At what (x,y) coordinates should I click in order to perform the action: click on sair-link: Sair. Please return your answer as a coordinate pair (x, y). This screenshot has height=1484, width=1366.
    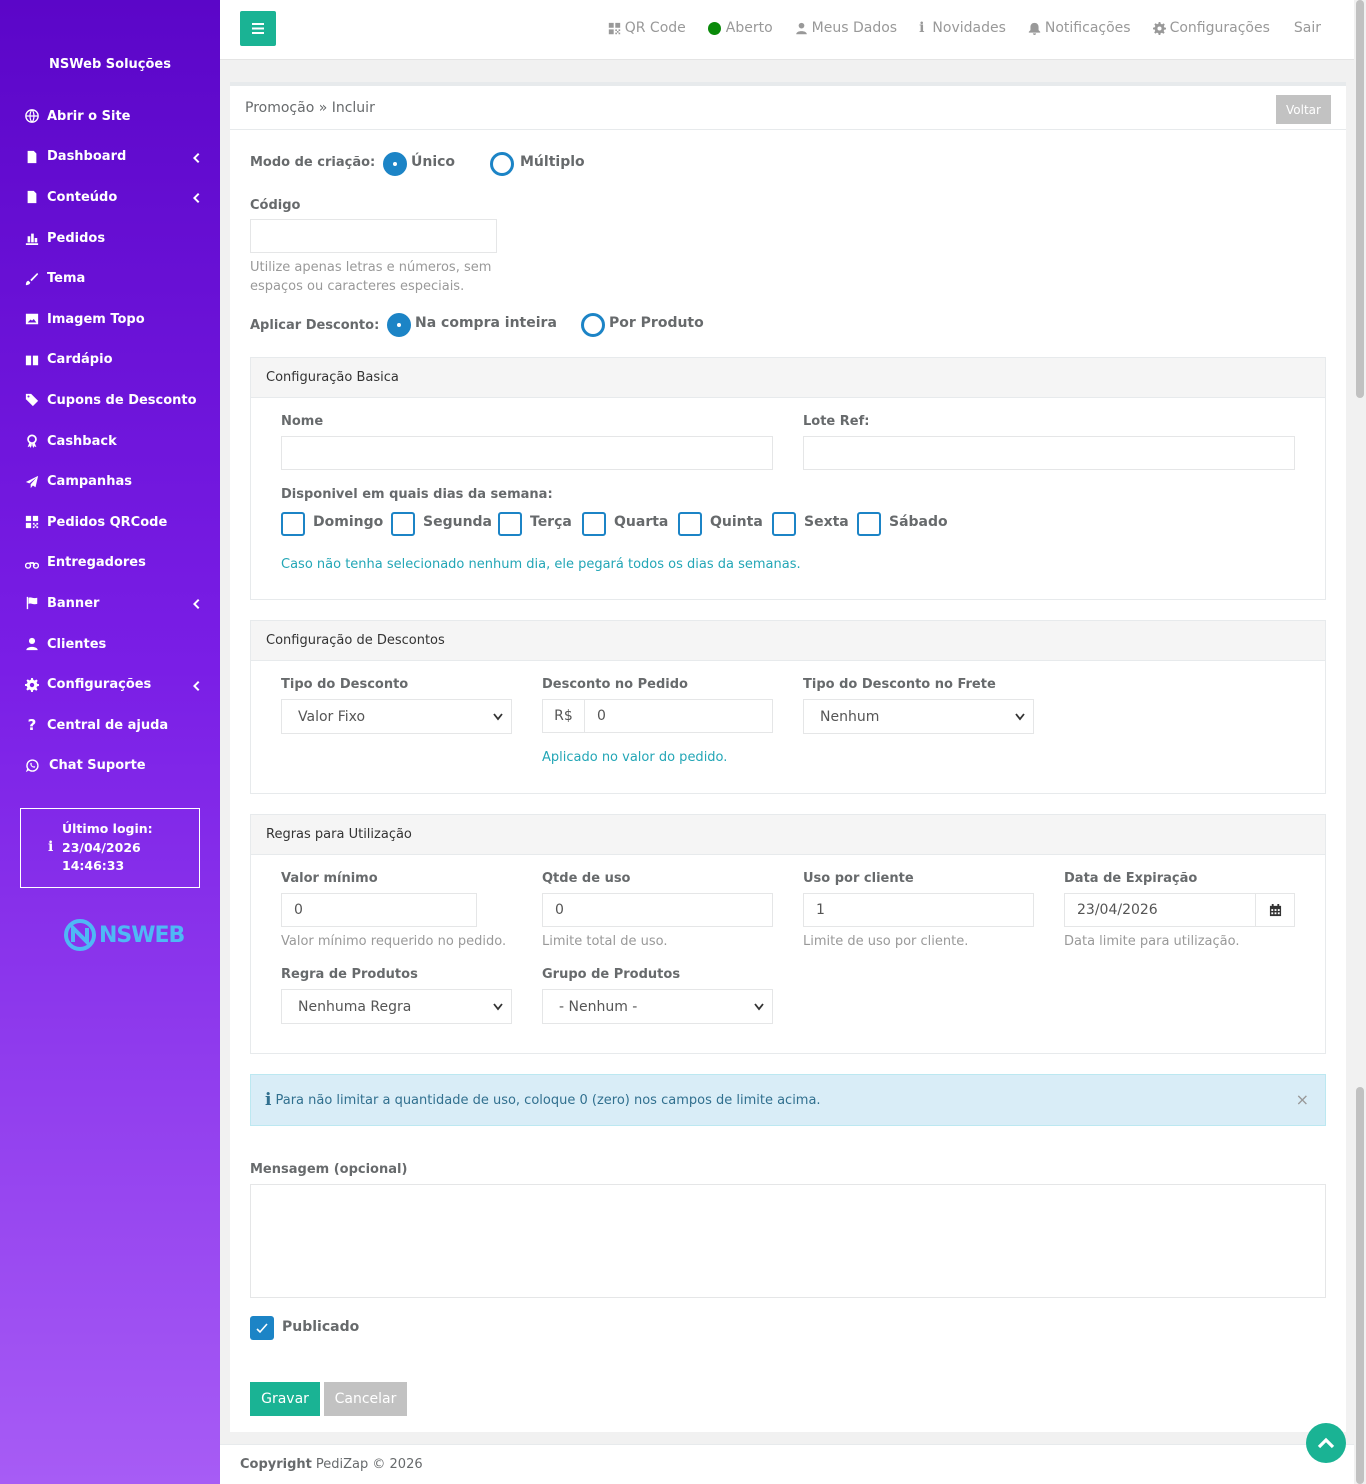
    Looking at the image, I should click on (1307, 28).